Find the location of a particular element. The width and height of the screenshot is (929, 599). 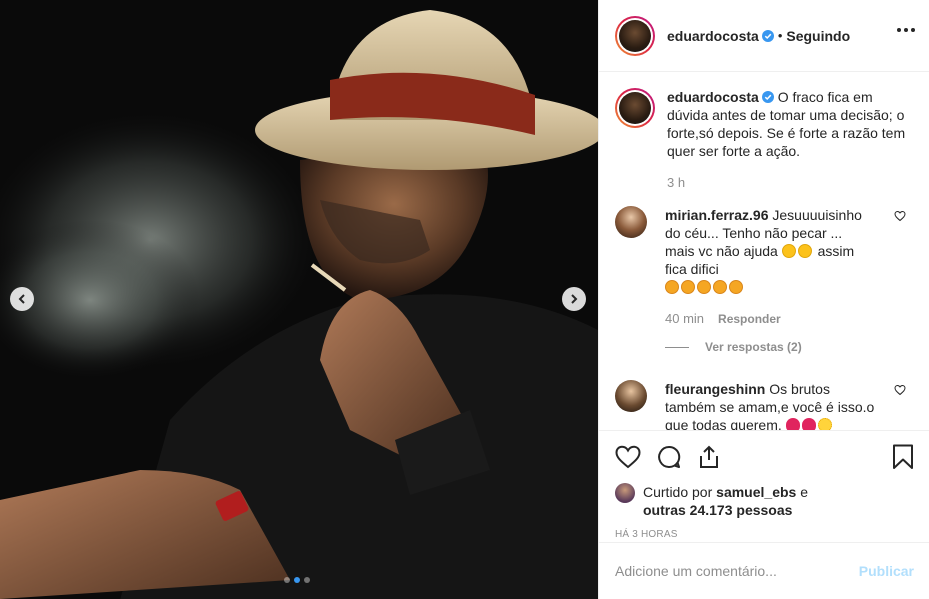

view-replies-button: Ver respostas (2) is located at coordinates (789, 347).